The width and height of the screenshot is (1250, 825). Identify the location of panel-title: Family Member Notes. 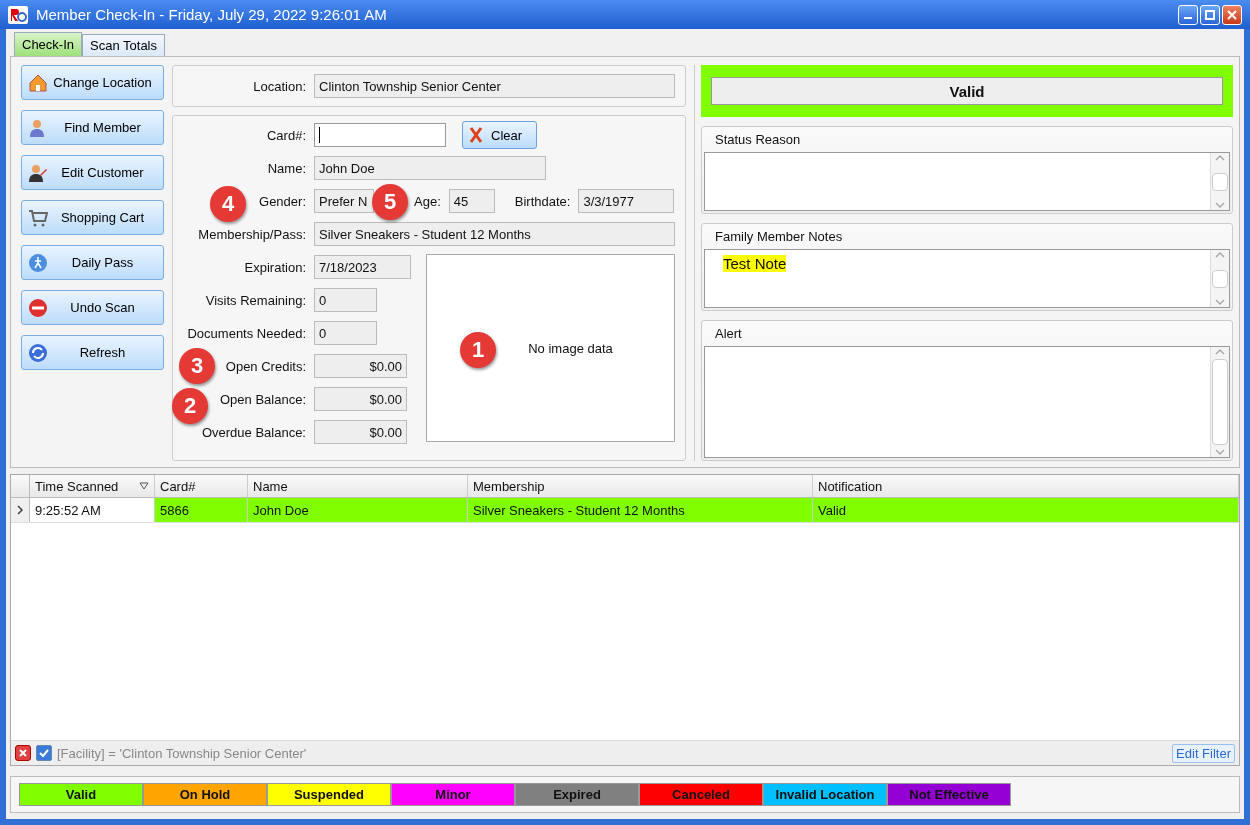
(779, 237).